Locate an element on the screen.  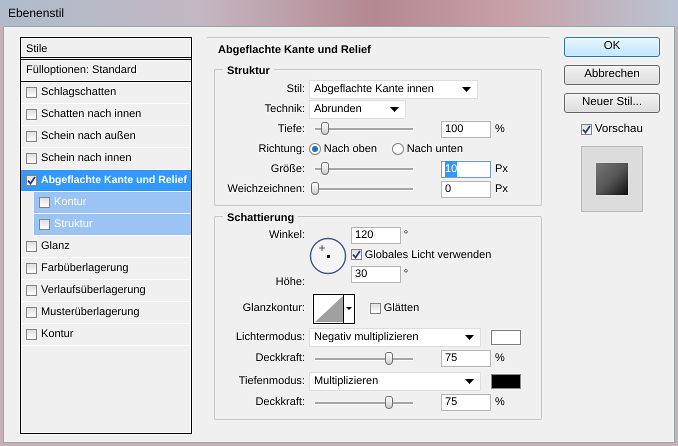
style-item: Schatten nach innen is located at coordinates (106, 115).